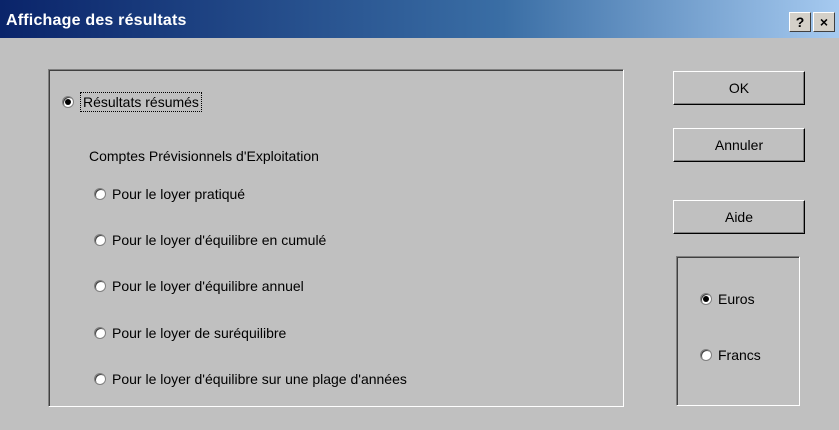 This screenshot has width=839, height=430. I want to click on radio-currency-euros: Euros, so click(727, 299).